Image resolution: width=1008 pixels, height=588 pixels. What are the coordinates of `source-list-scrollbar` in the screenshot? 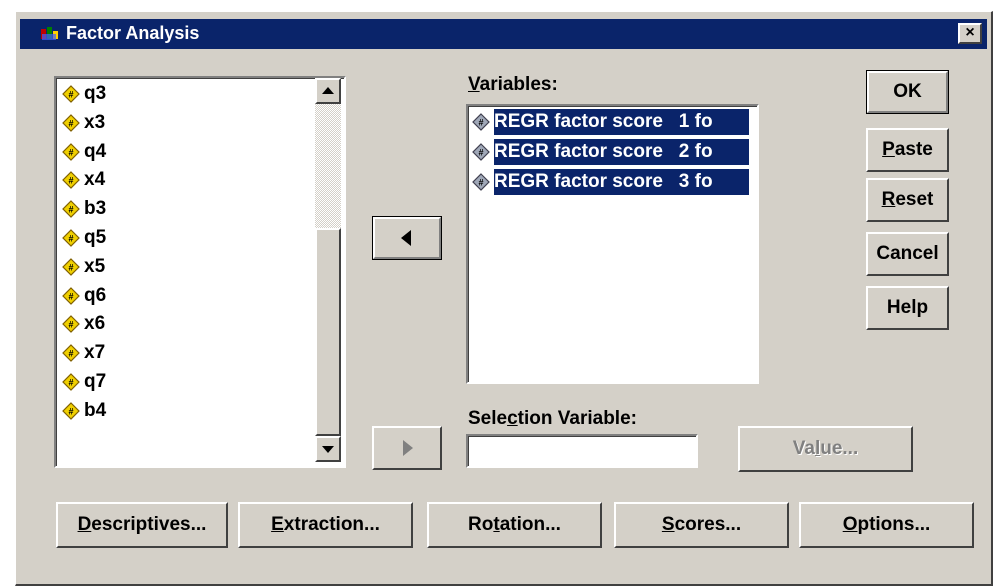 It's located at (328, 270).